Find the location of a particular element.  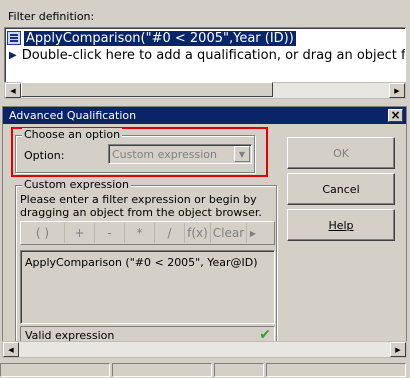

filter-expression-icon is located at coordinates (14, 38).